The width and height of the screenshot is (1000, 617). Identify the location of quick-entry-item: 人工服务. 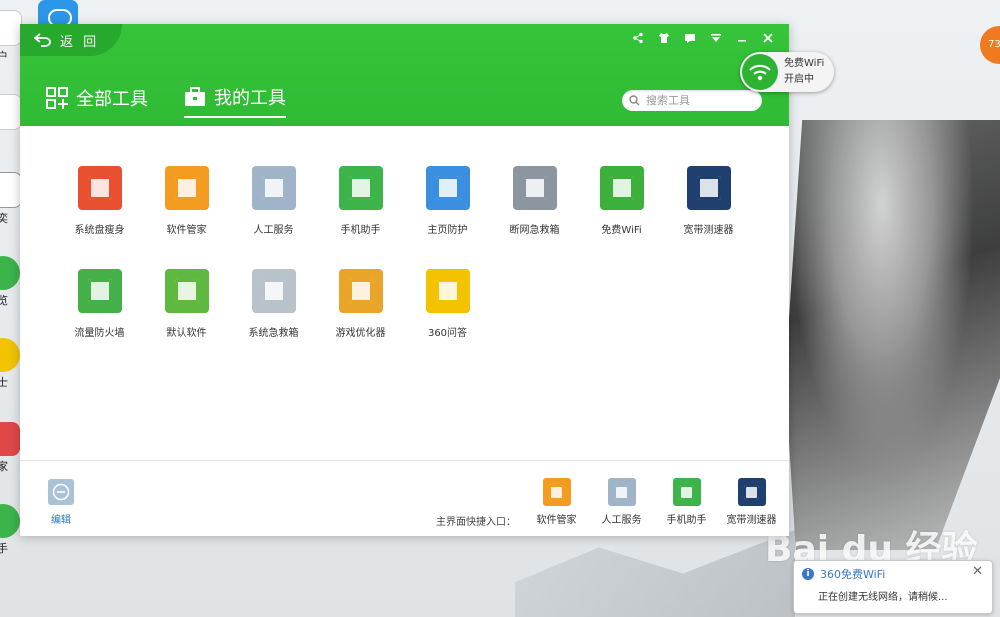
(621, 502).